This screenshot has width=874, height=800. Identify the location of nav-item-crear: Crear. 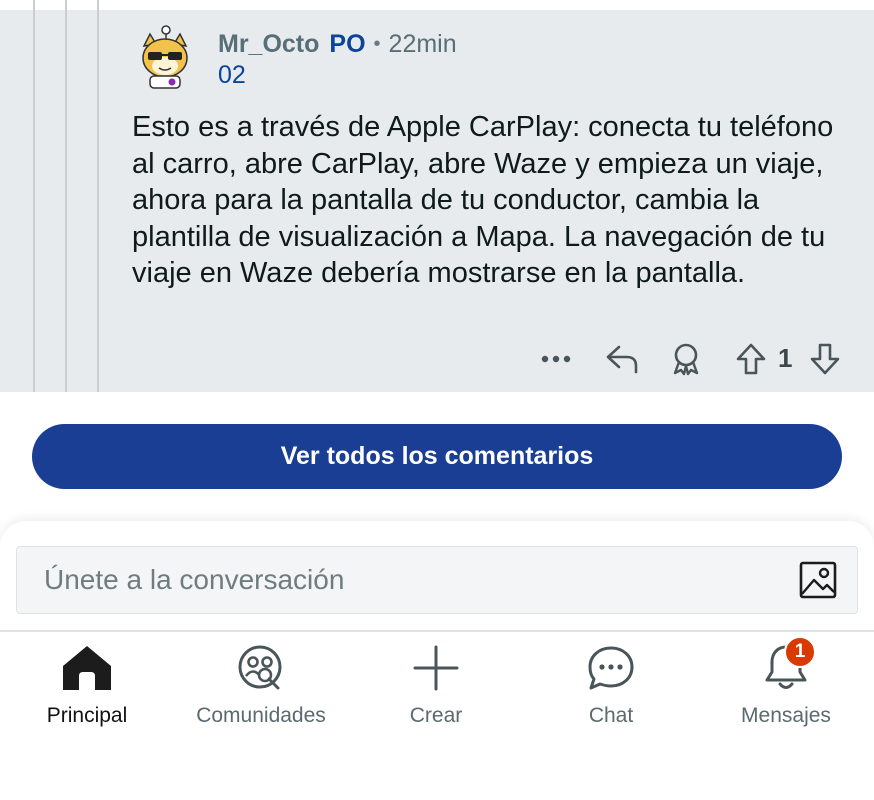
(436, 690).